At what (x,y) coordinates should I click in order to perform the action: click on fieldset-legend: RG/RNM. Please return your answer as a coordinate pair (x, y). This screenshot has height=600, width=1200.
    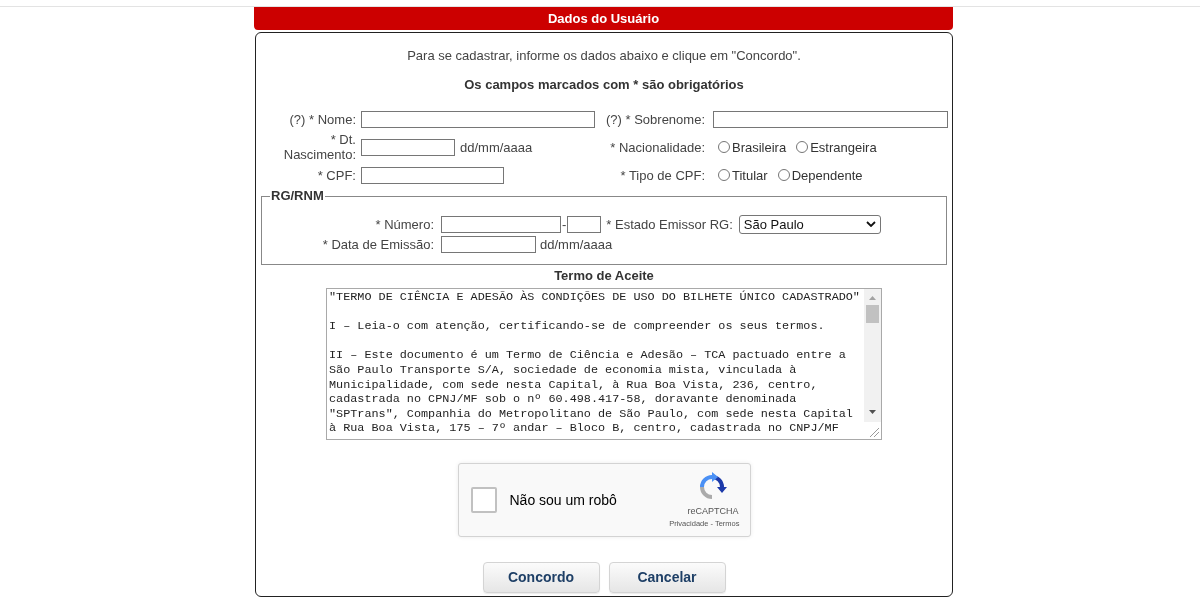
    Looking at the image, I should click on (297, 196).